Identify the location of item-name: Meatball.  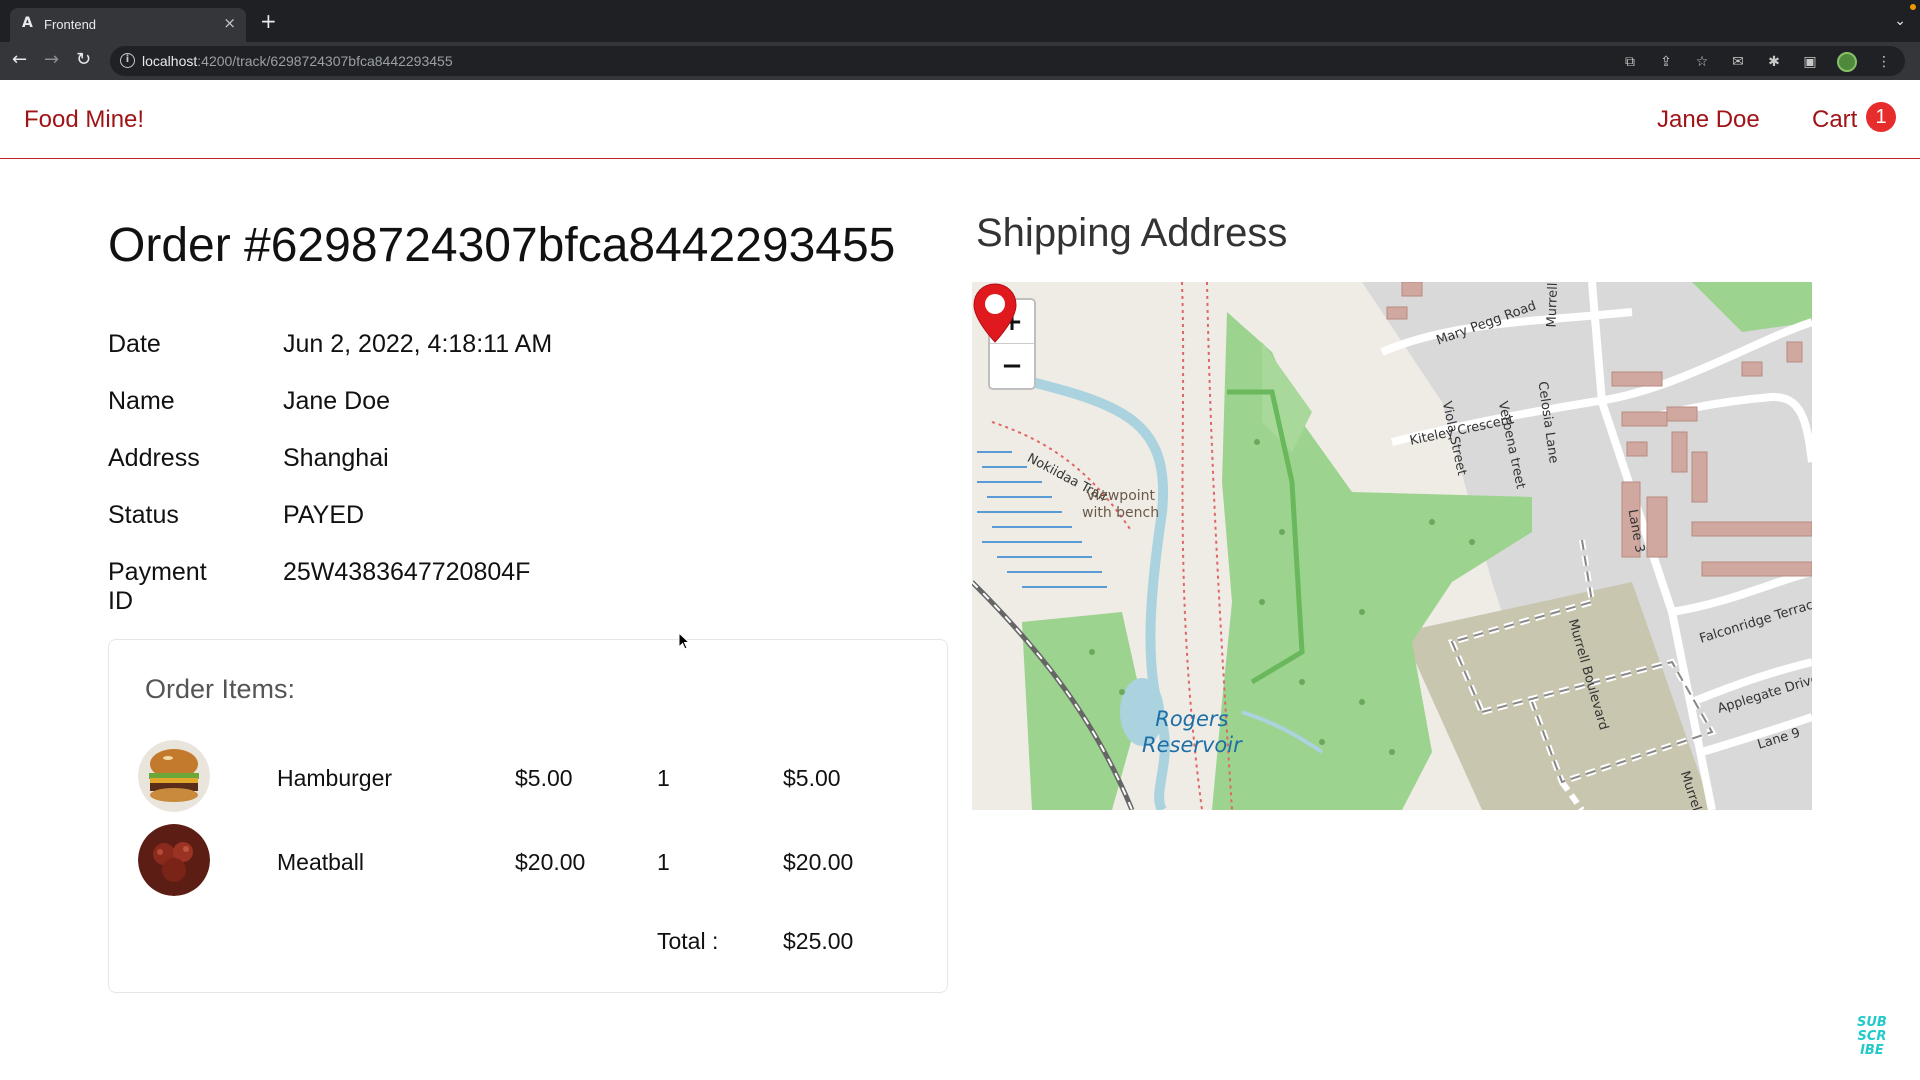
(320, 862).